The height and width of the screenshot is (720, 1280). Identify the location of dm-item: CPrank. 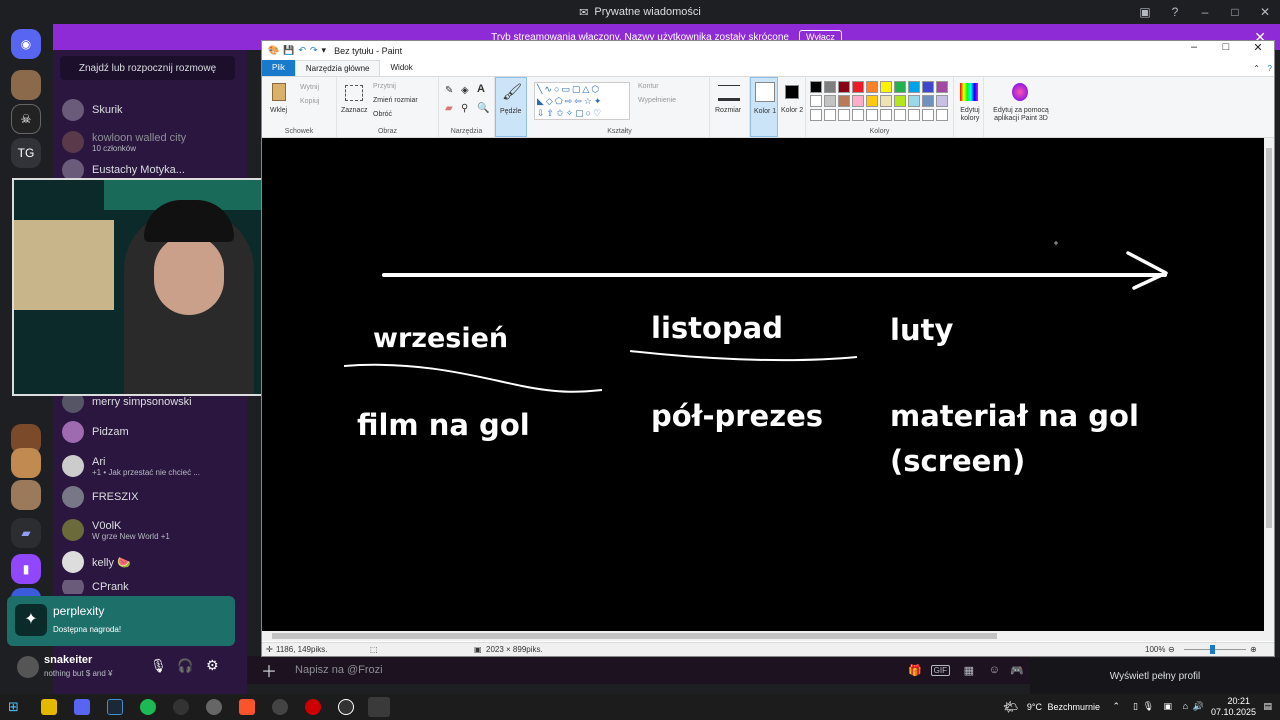
(95, 587).